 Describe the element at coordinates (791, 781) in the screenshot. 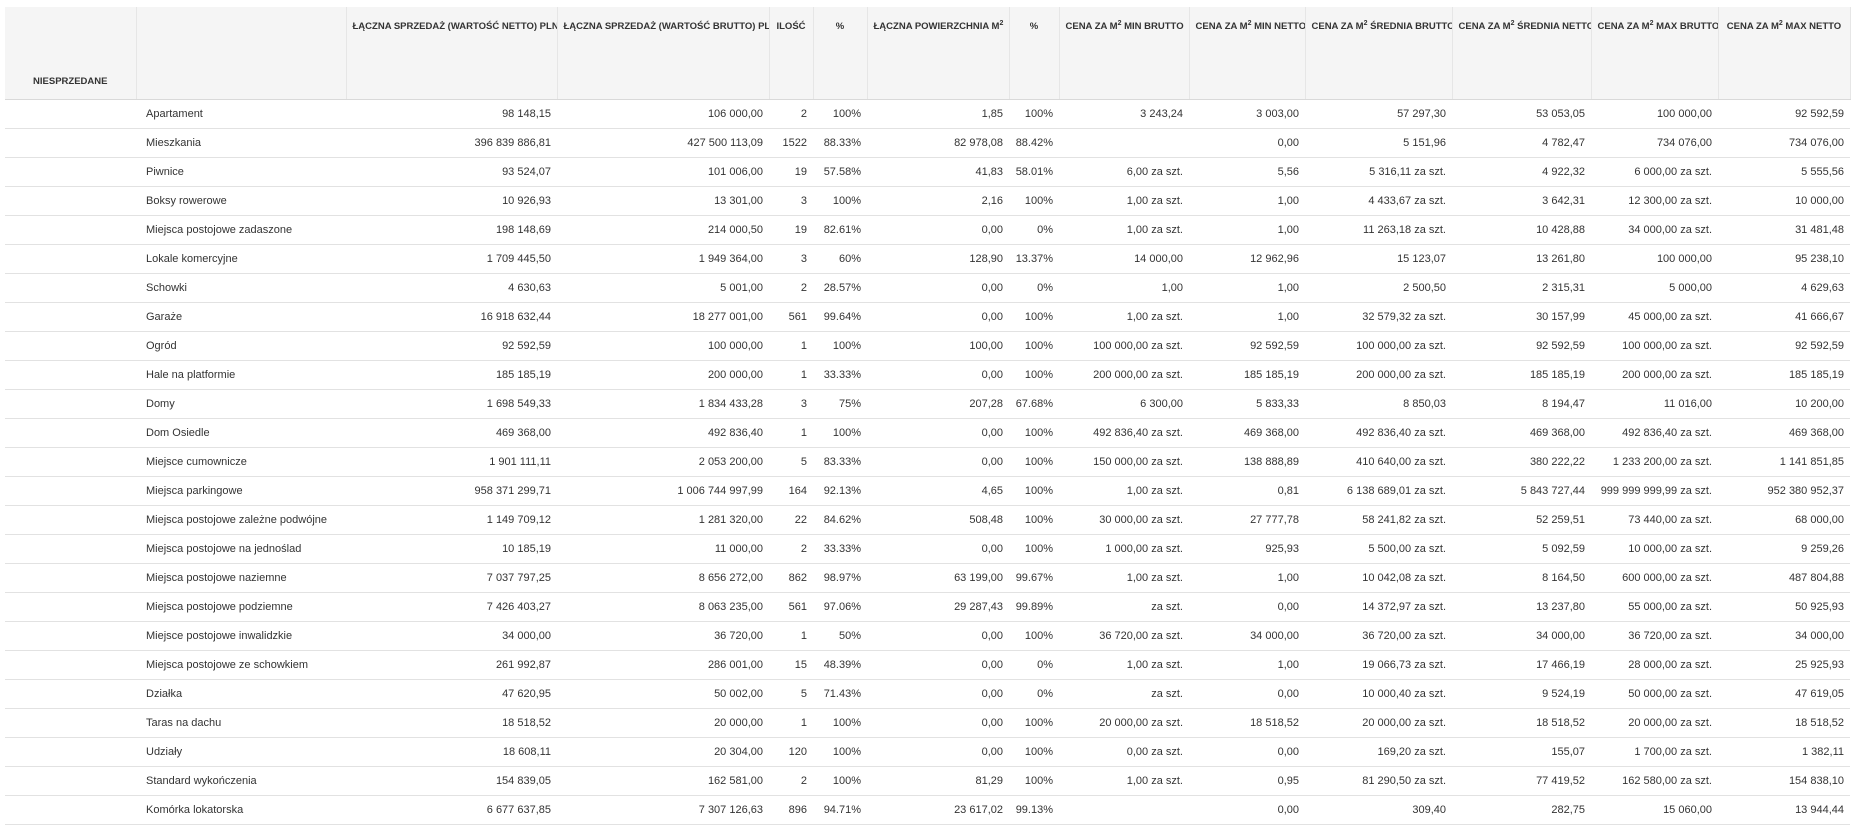

I see `quantity-cell: 2` at that location.